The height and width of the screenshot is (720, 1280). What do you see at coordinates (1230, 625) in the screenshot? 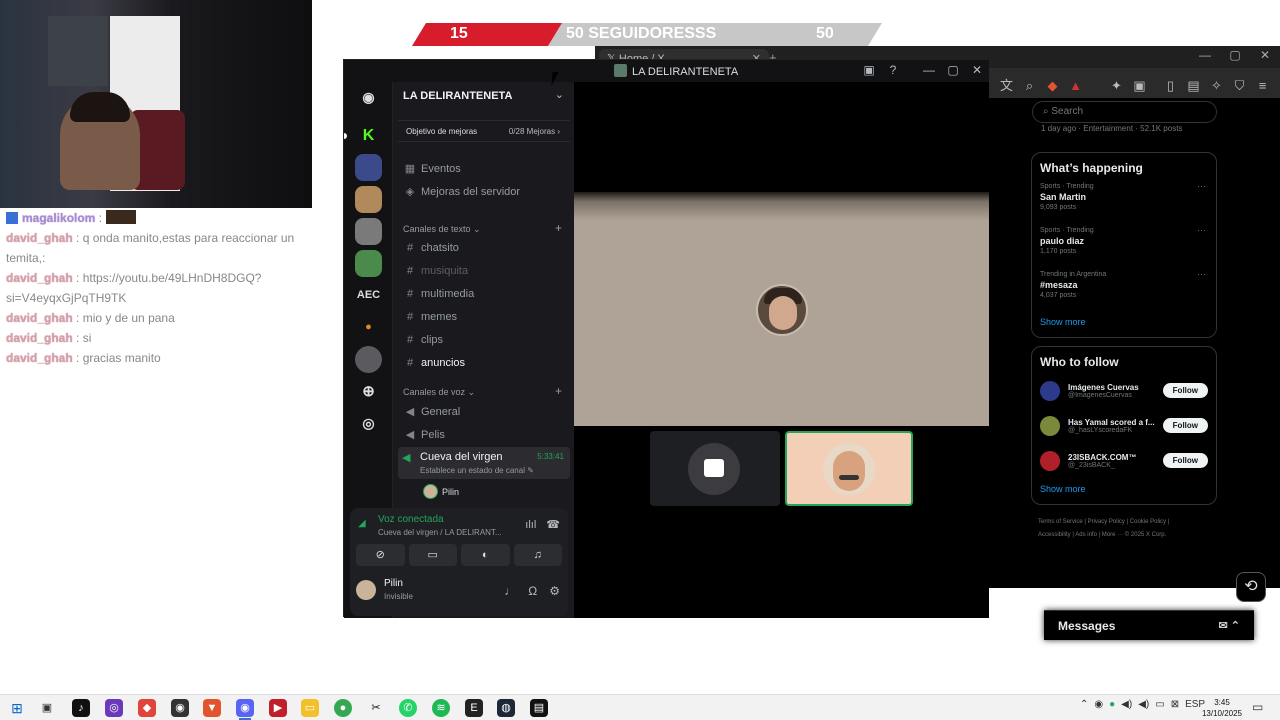
I see `compose-icon: ✉ ⌃` at bounding box center [1230, 625].